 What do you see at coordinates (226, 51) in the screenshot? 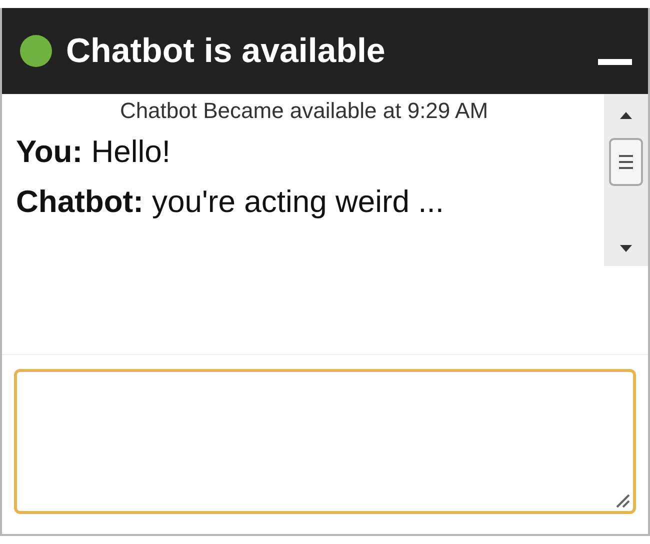
I see `window-title: Chatbot is available` at bounding box center [226, 51].